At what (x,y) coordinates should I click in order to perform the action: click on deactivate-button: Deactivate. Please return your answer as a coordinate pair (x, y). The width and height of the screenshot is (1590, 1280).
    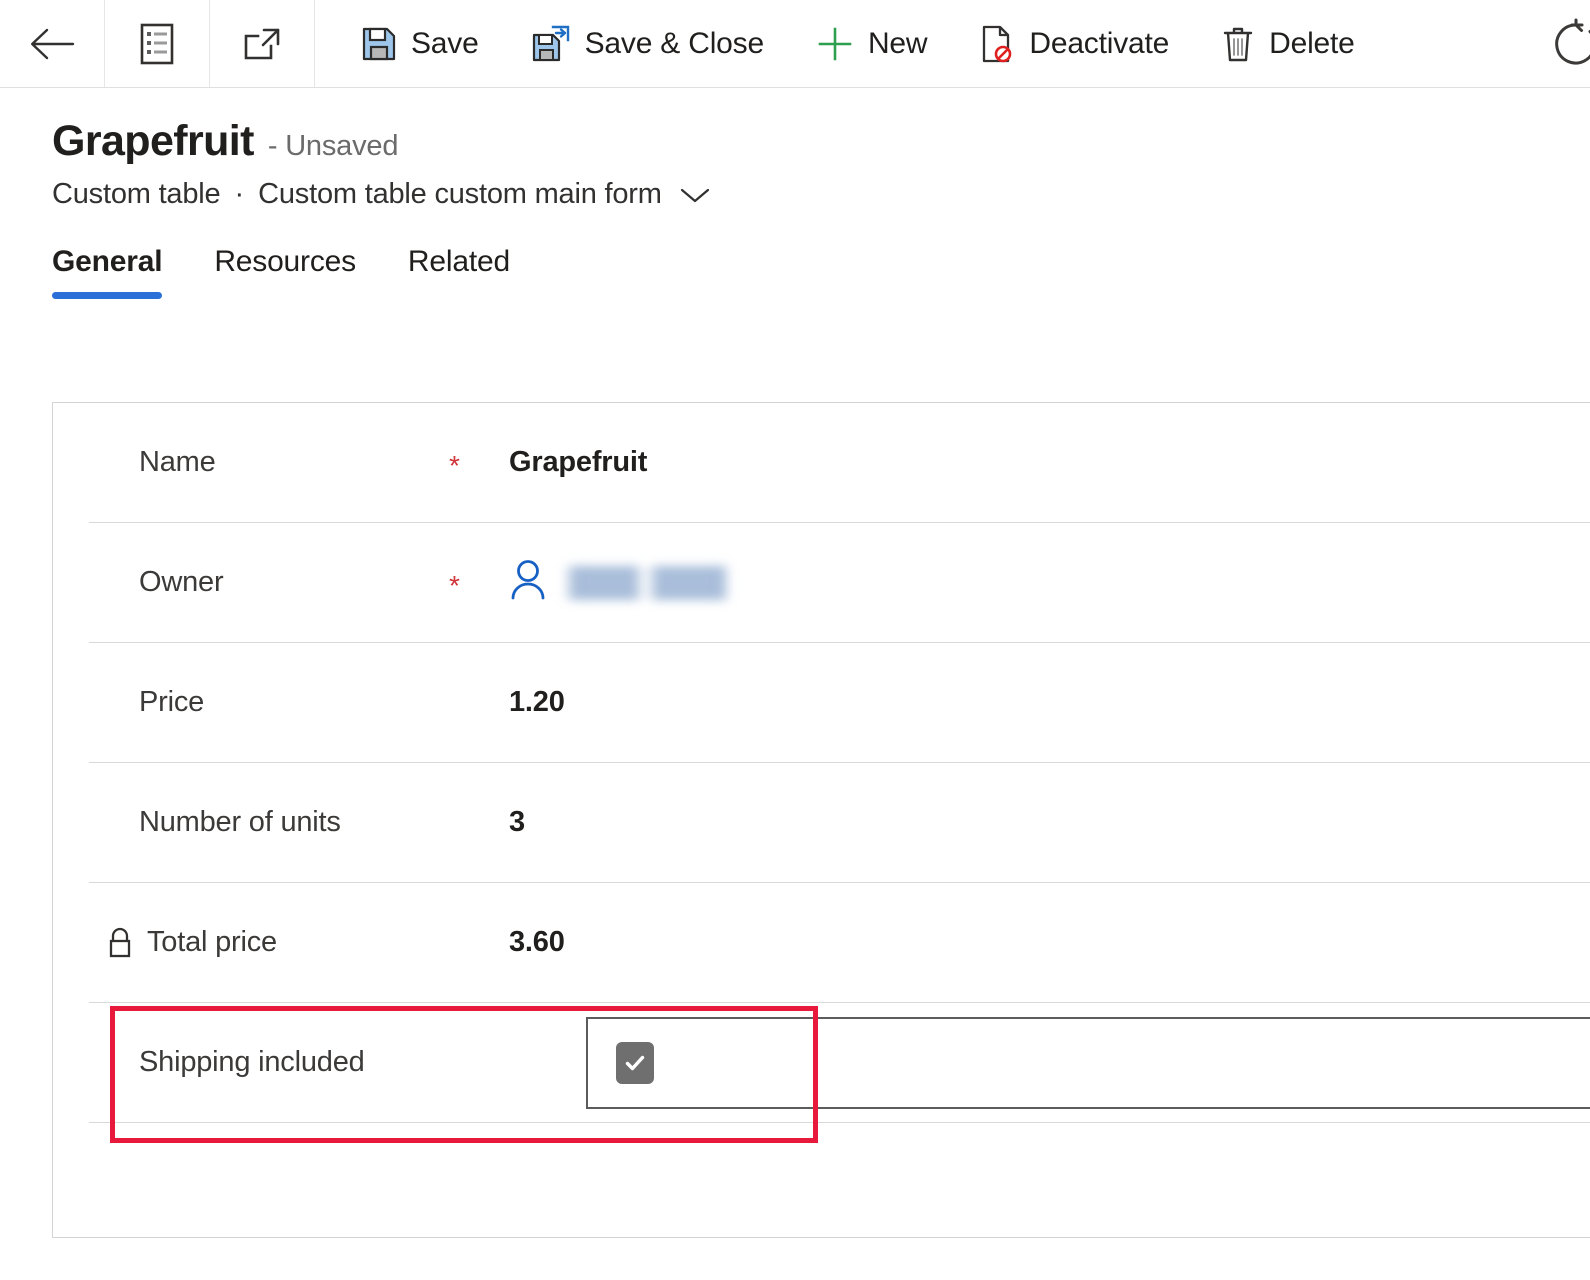
    Looking at the image, I should click on (1074, 44).